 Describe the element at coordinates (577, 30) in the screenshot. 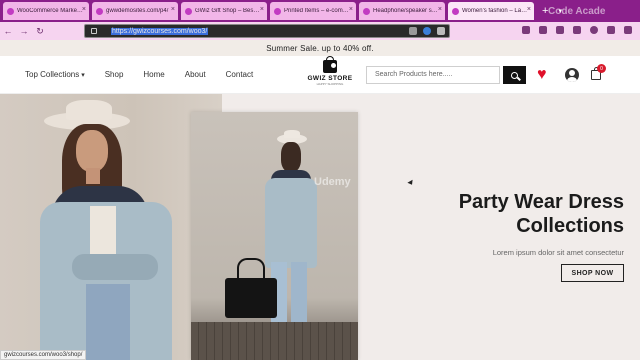

I see `sidebar-icon` at that location.